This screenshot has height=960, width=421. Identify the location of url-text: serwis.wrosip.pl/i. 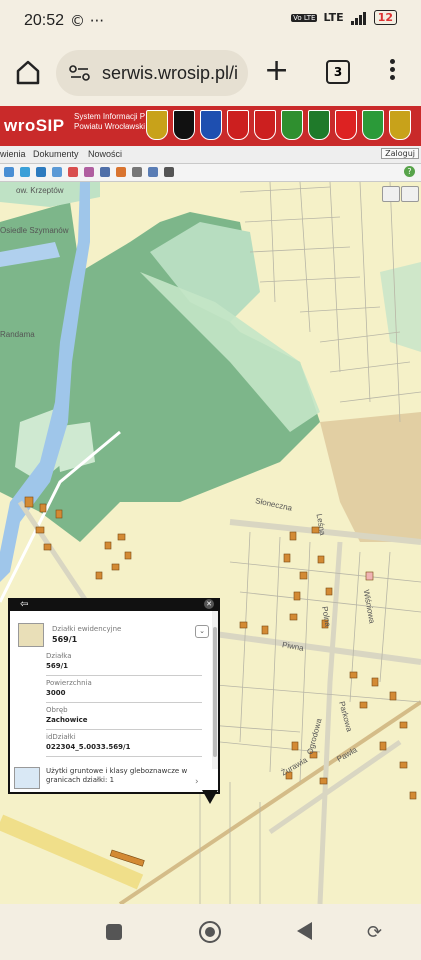
(170, 72).